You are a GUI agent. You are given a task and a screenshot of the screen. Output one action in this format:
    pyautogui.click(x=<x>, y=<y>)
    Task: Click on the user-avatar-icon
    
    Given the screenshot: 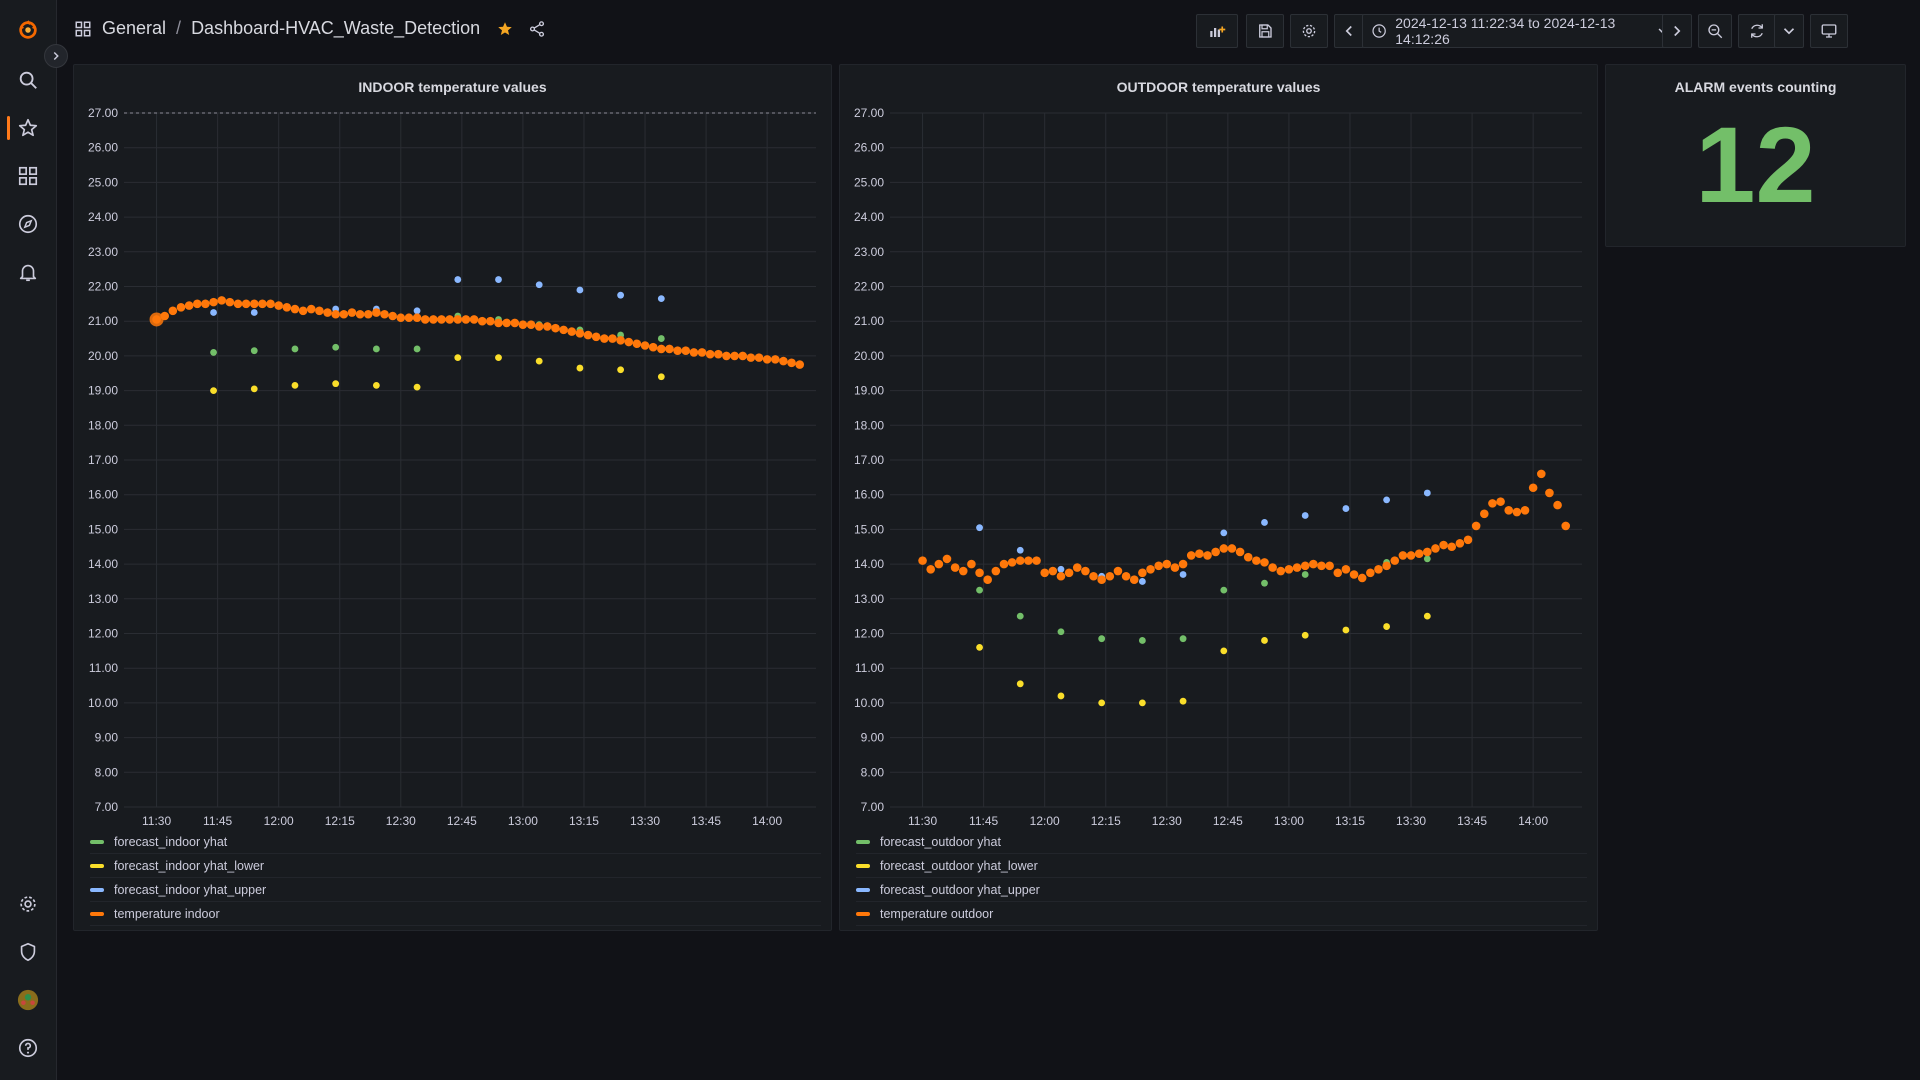 What is the action you would take?
    pyautogui.click(x=28, y=1000)
    